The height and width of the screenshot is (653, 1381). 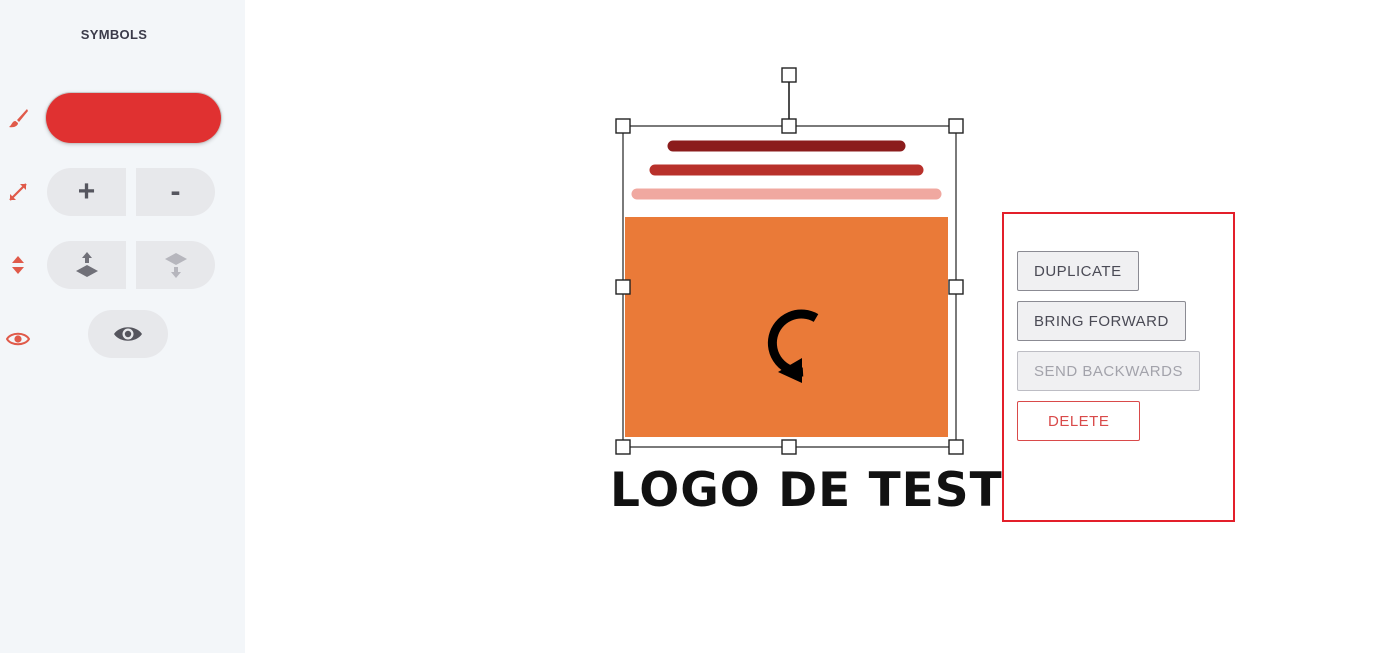 What do you see at coordinates (18, 118) in the screenshot?
I see `paintbrush-icon` at bounding box center [18, 118].